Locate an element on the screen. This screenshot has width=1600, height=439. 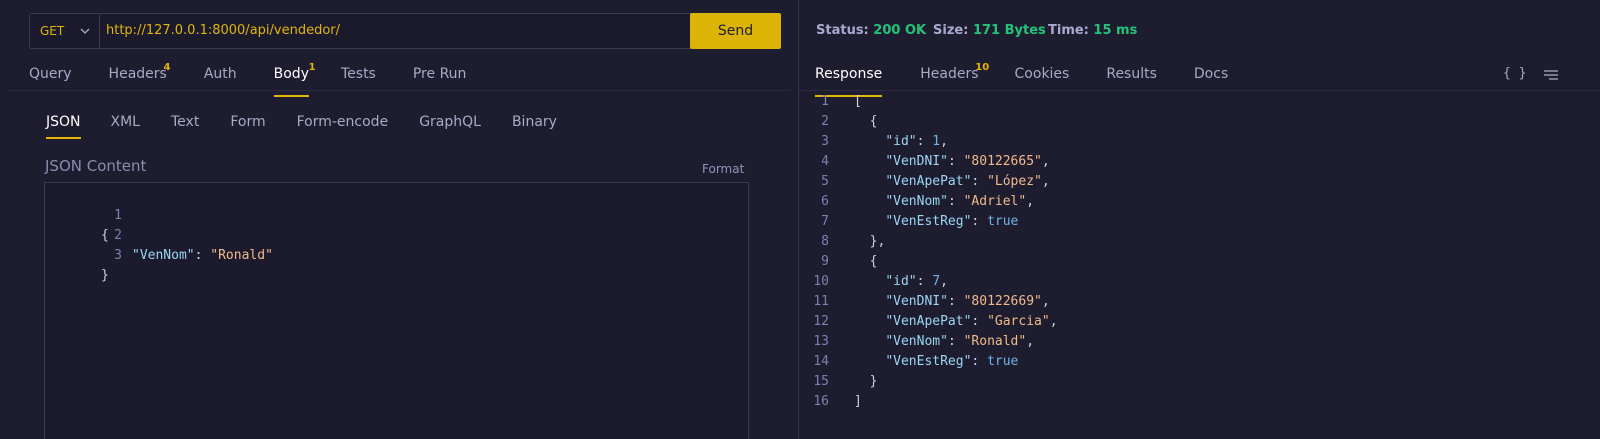
tab-pre-run: Pre Run is located at coordinates (440, 77).